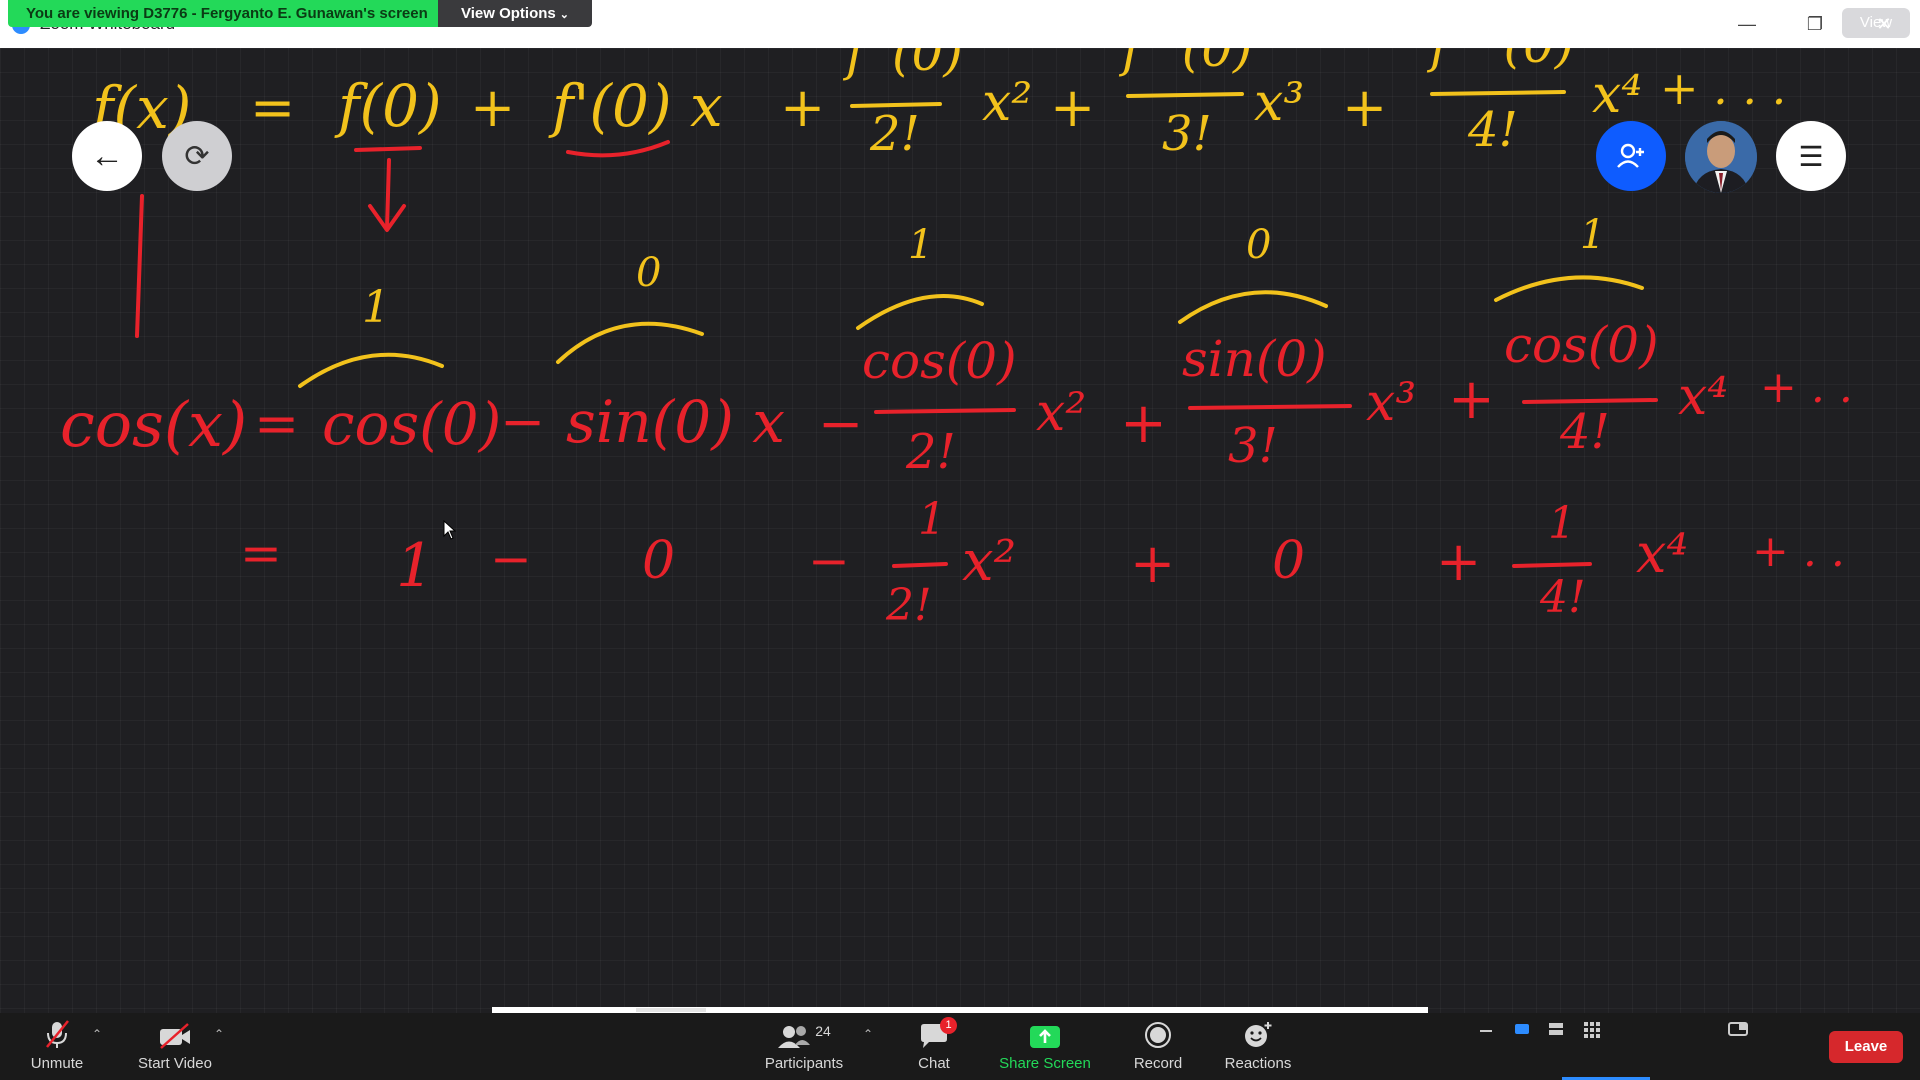  I want to click on unmute-button: Unmute, so click(57, 1046).